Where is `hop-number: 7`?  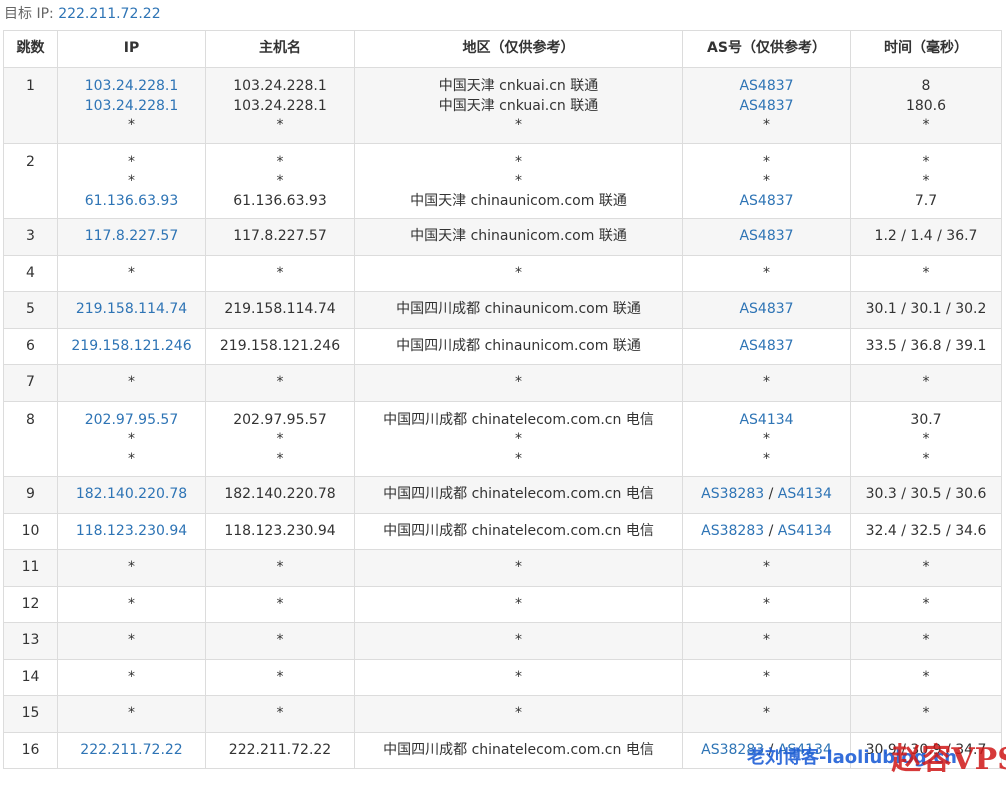
hop-number: 7 is located at coordinates (30, 382).